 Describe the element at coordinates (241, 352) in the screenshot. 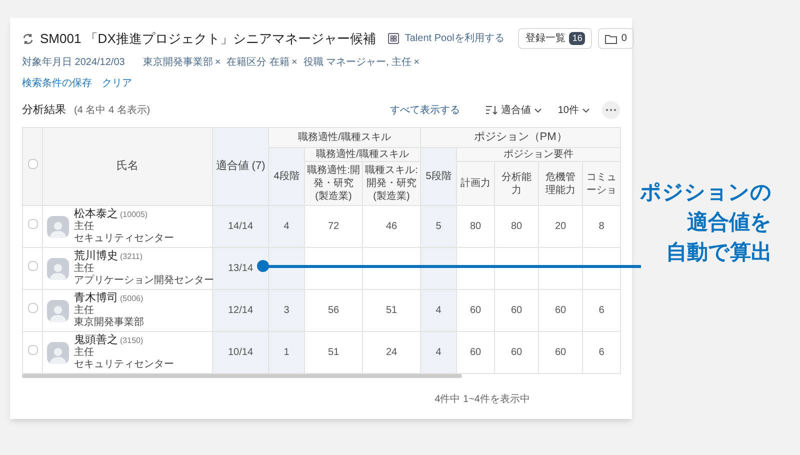

I see `table-cell: 10/14` at that location.